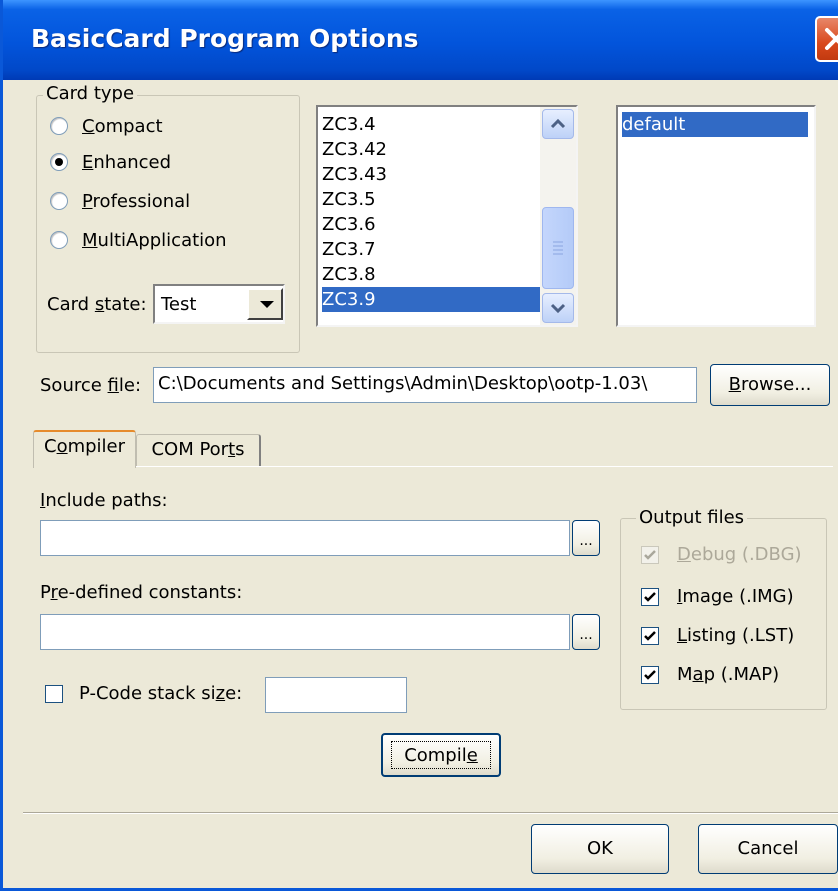 The height and width of the screenshot is (891, 838). What do you see at coordinates (154, 240) in the screenshot?
I see `radio-label: MultiApplication` at bounding box center [154, 240].